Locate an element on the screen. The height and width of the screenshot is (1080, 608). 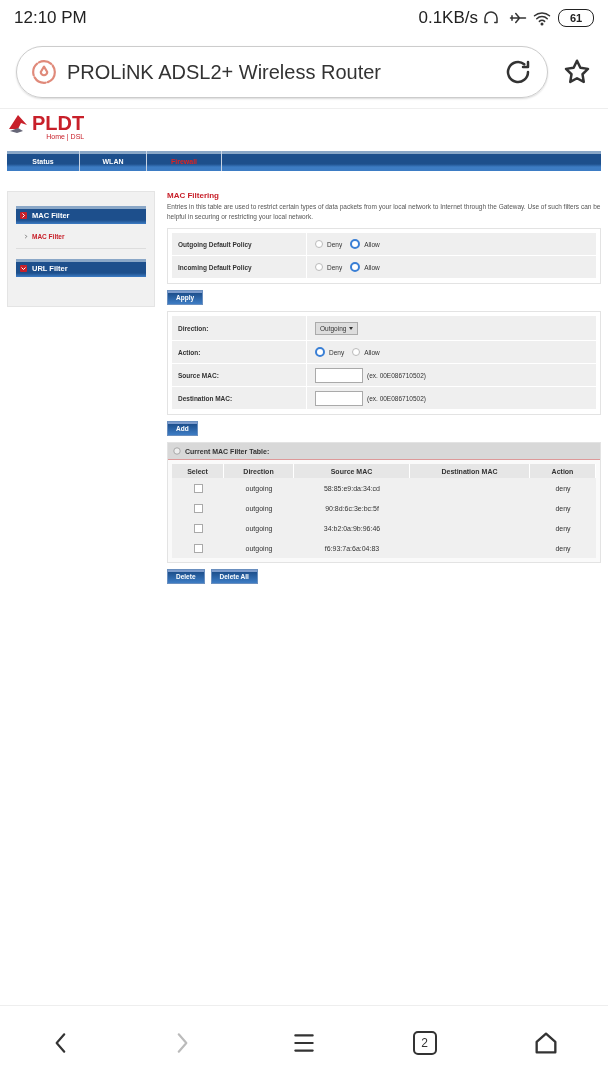
page-title: PROLiNK ADSL2+ Wireless Router is located at coordinates (224, 72).